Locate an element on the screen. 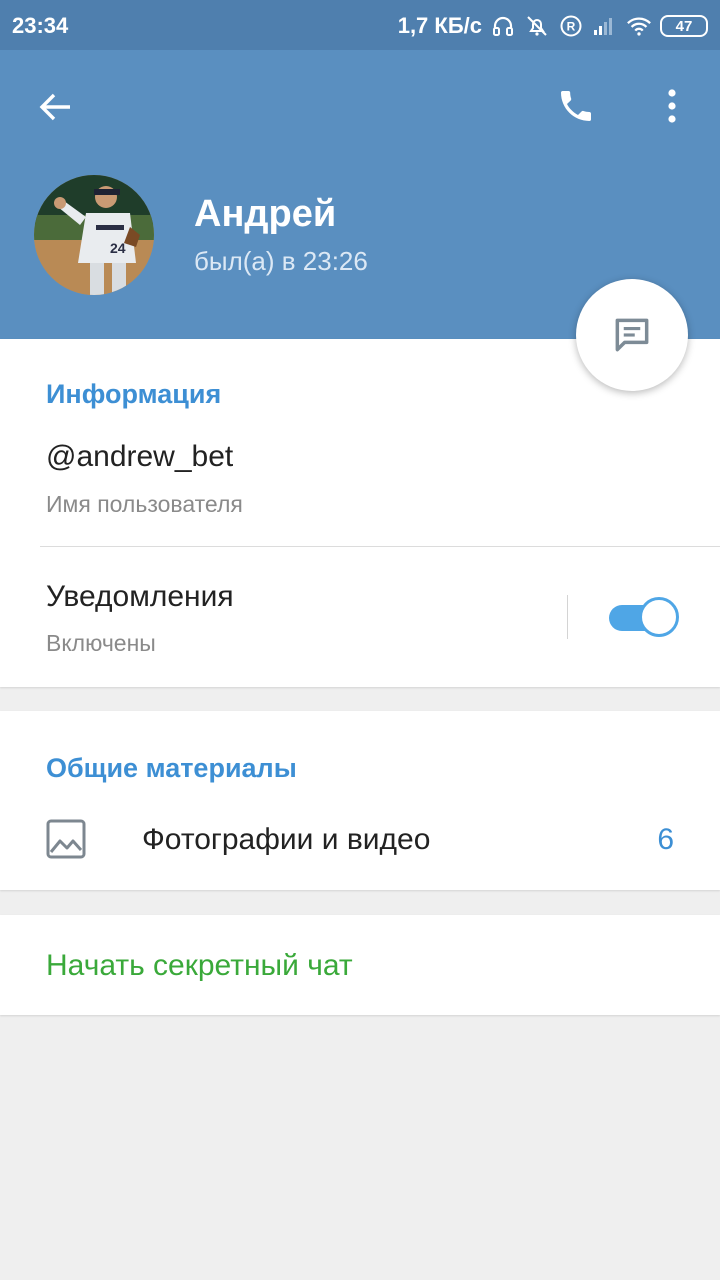  status-icons: 1,7 КБ/с R 47 is located at coordinates (553, 26).